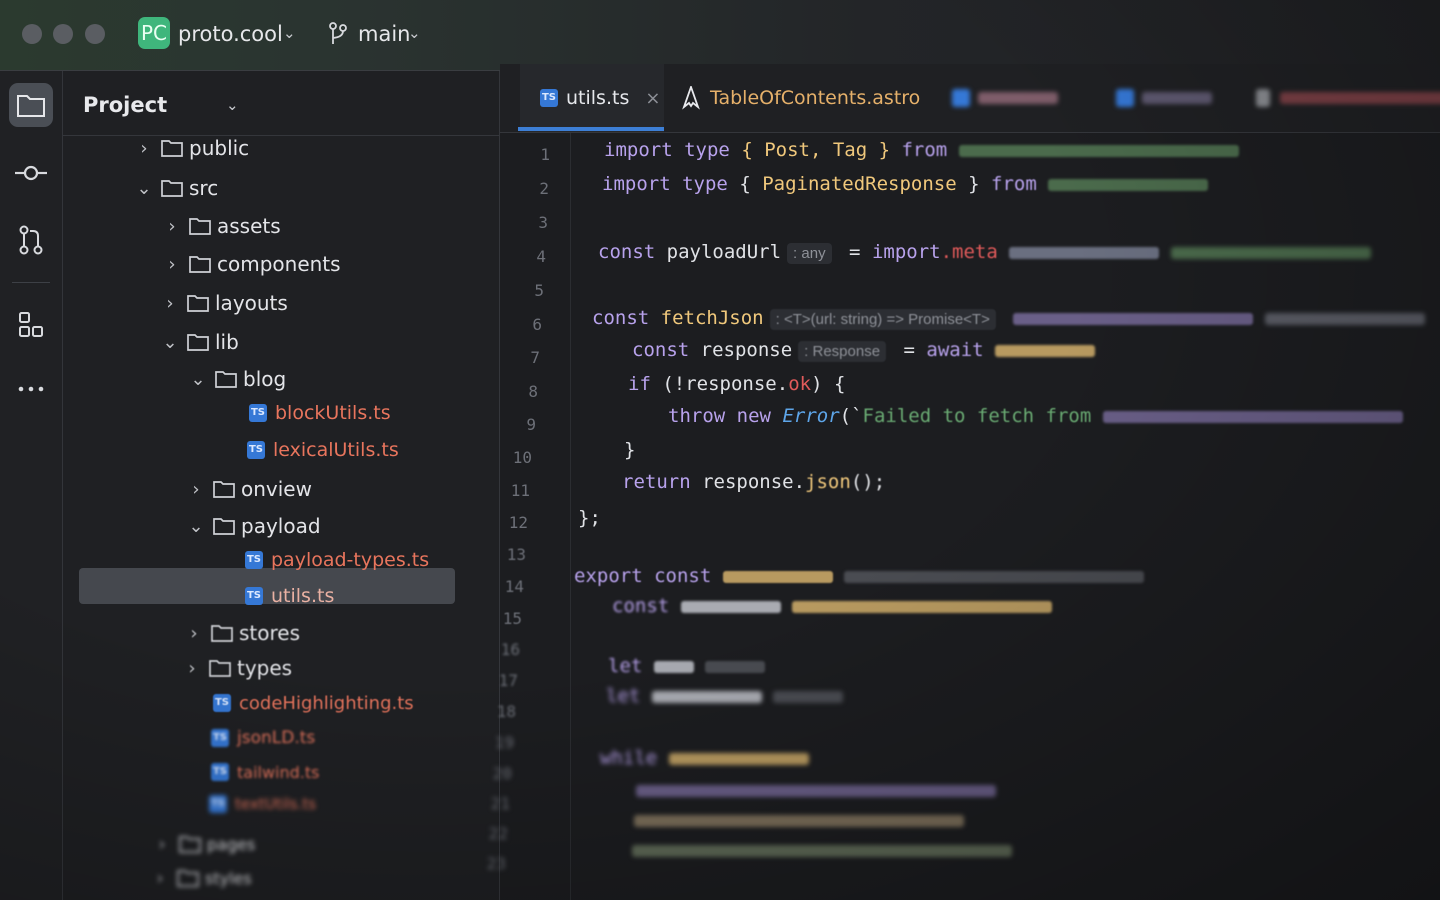  Describe the element at coordinates (251, 303) in the screenshot. I see `tree-item-label: layouts` at that location.